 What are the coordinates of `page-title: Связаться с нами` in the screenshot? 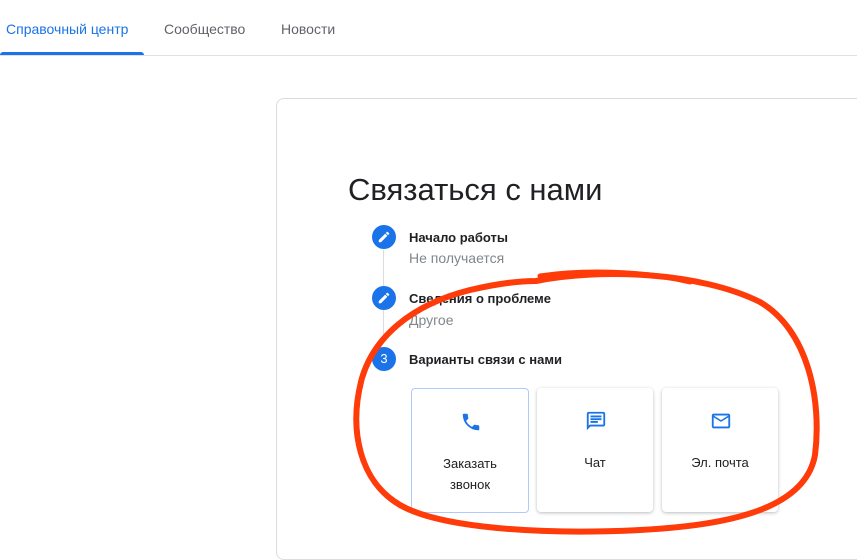 It's located at (475, 189).